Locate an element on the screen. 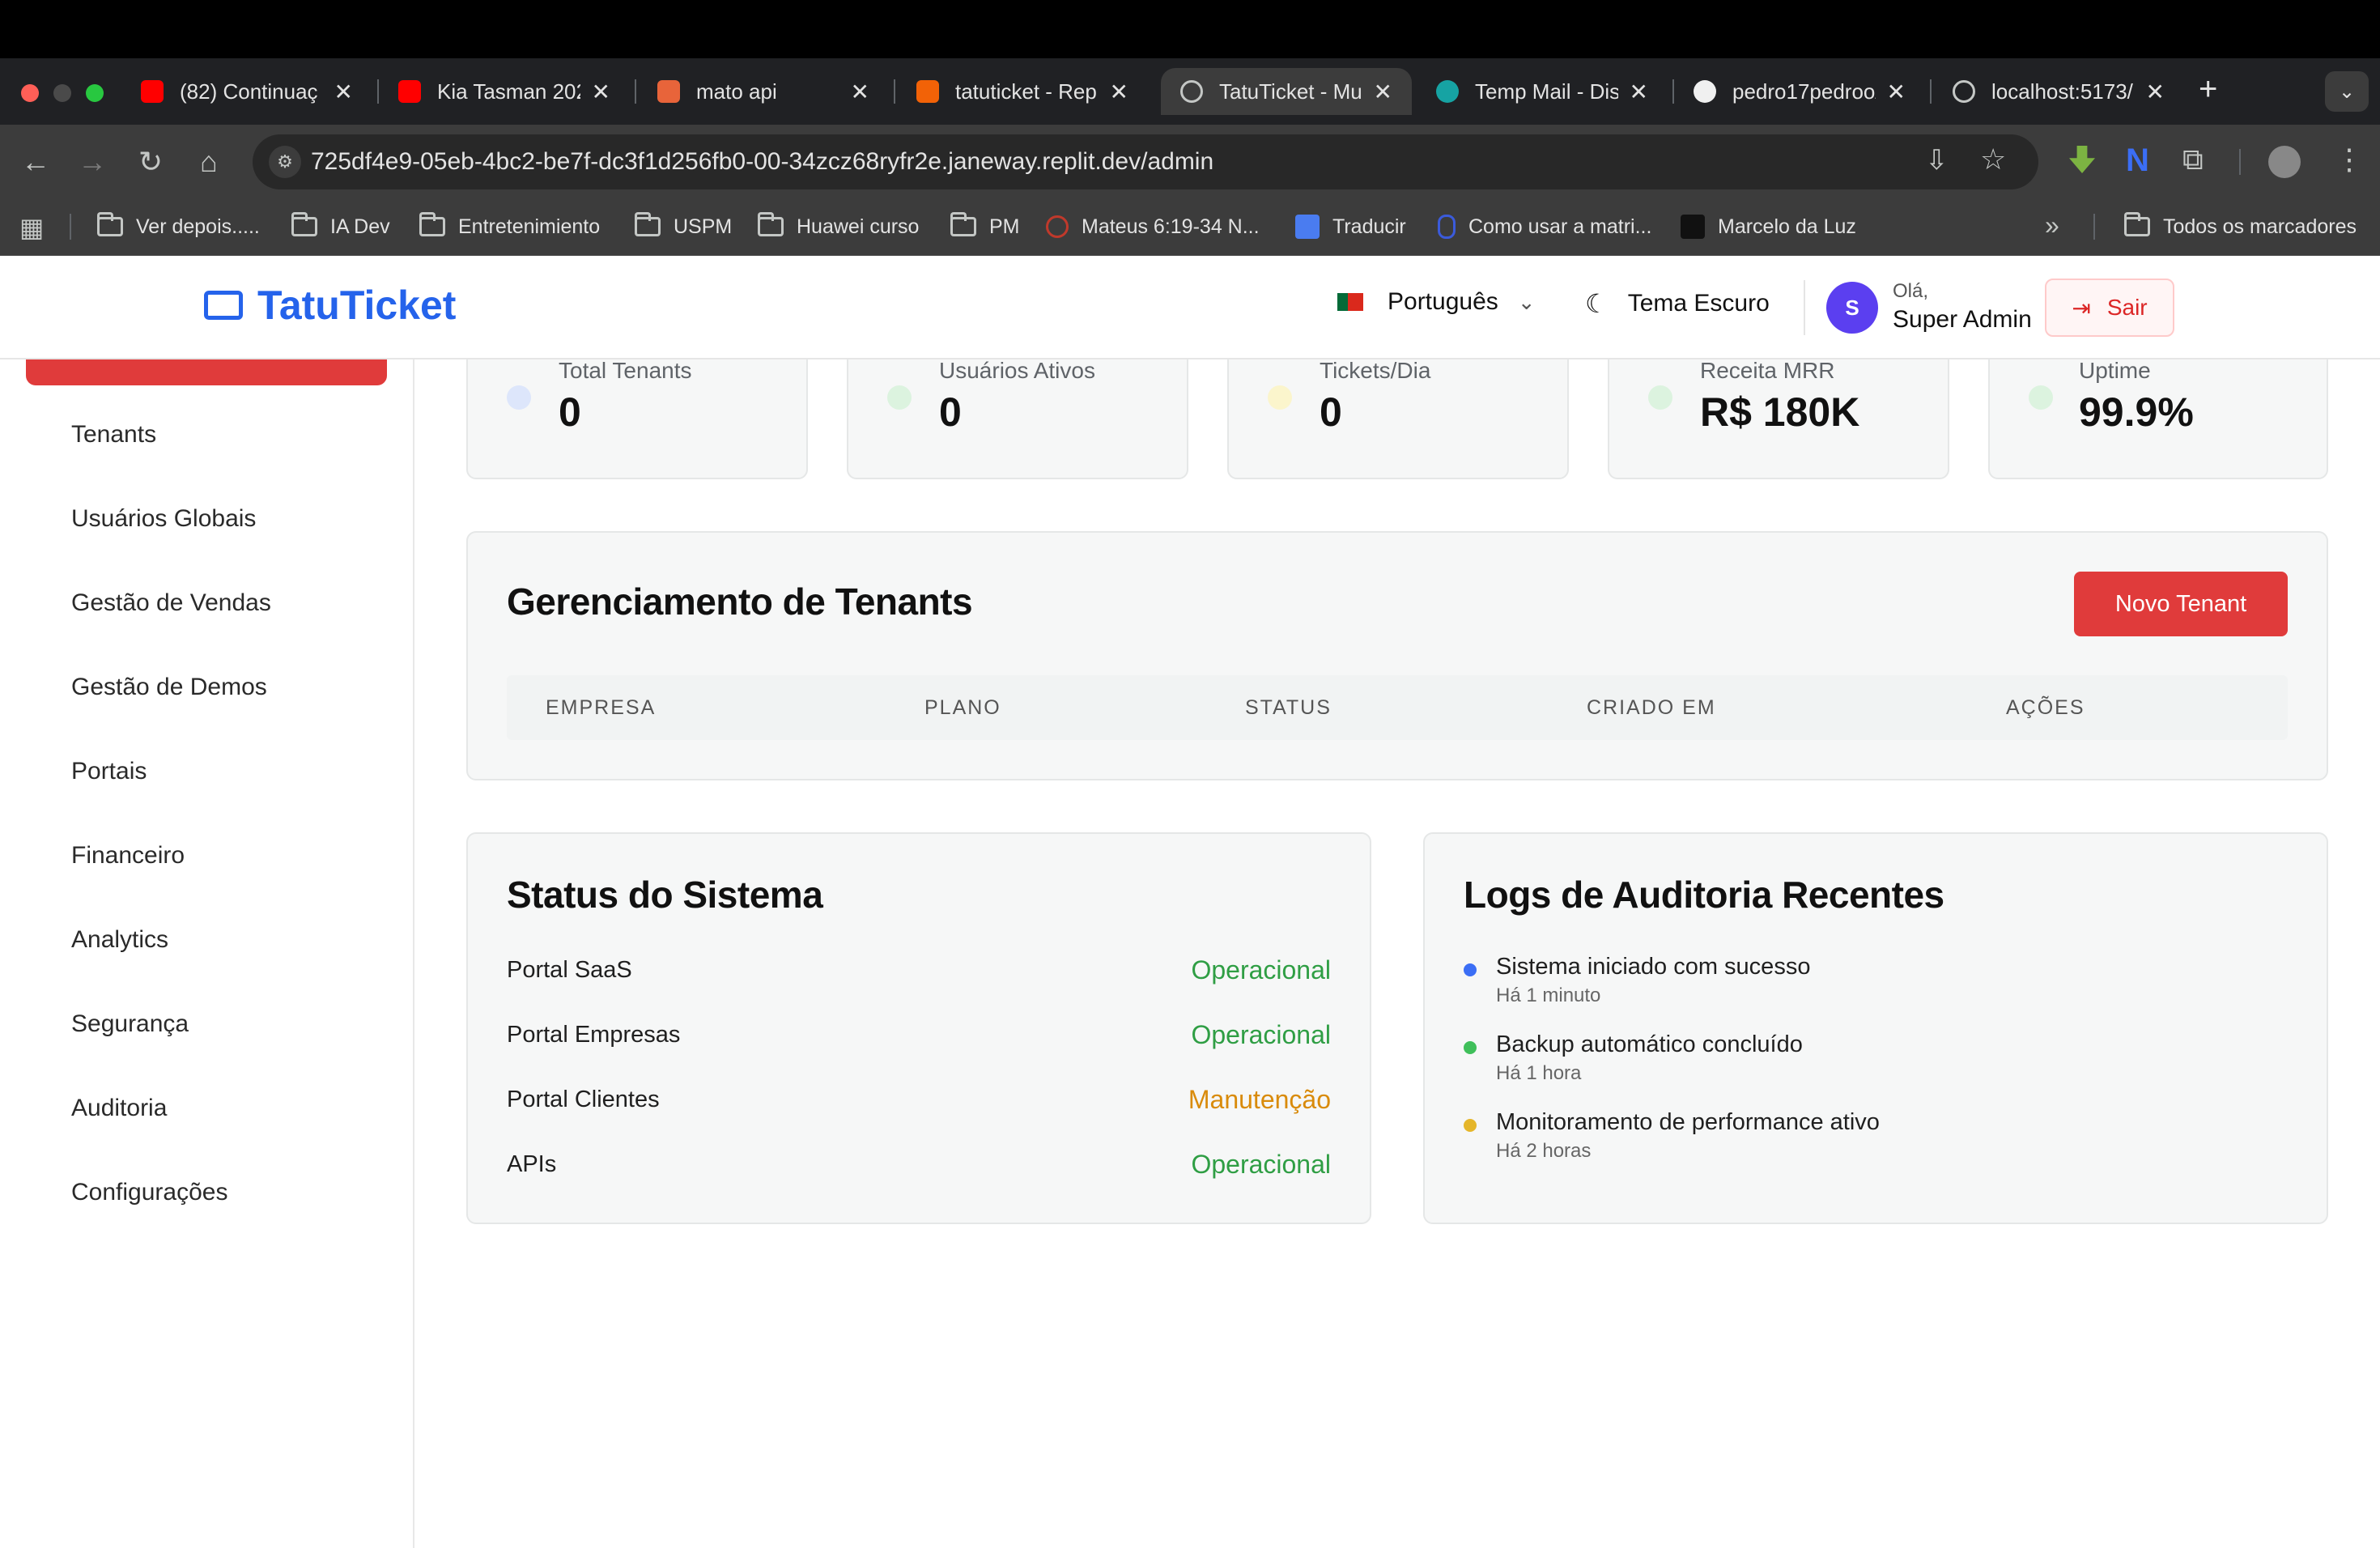 The width and height of the screenshot is (2380, 1548). link-icon is located at coordinates (1447, 227).